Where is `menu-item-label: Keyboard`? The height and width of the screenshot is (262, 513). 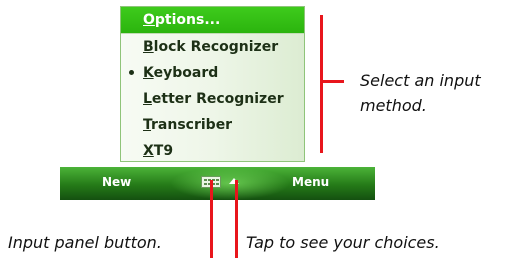
menu-item-label: Keyboard is located at coordinates (181, 73).